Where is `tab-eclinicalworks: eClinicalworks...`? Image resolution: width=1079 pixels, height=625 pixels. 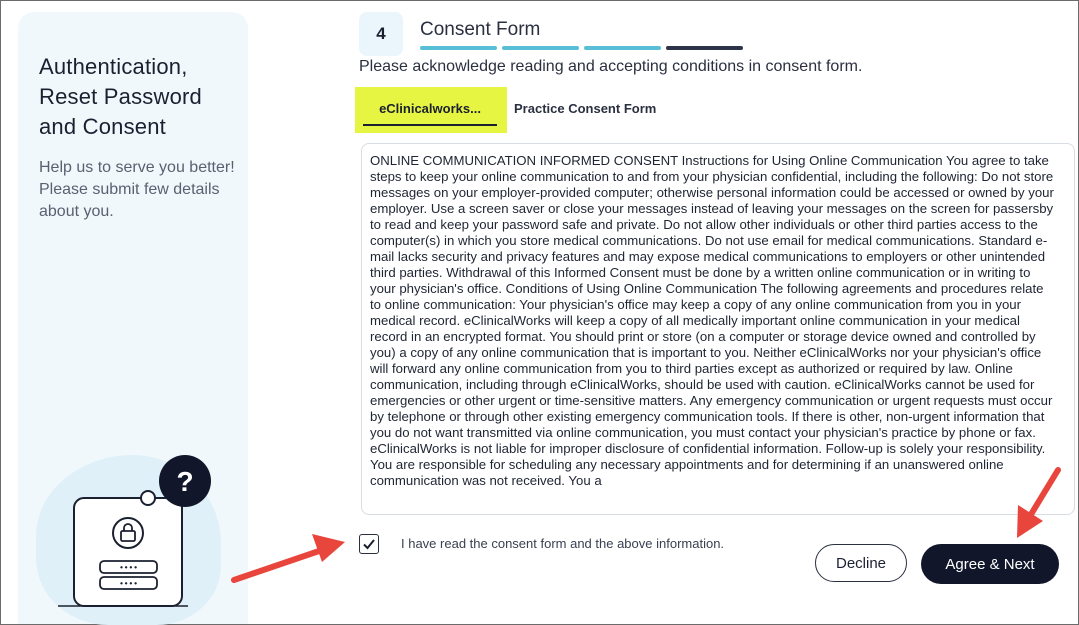 tab-eclinicalworks: eClinicalworks... is located at coordinates (430, 108).